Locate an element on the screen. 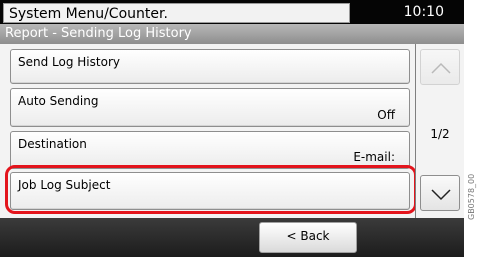  chevron-up-icon is located at coordinates (441, 68).